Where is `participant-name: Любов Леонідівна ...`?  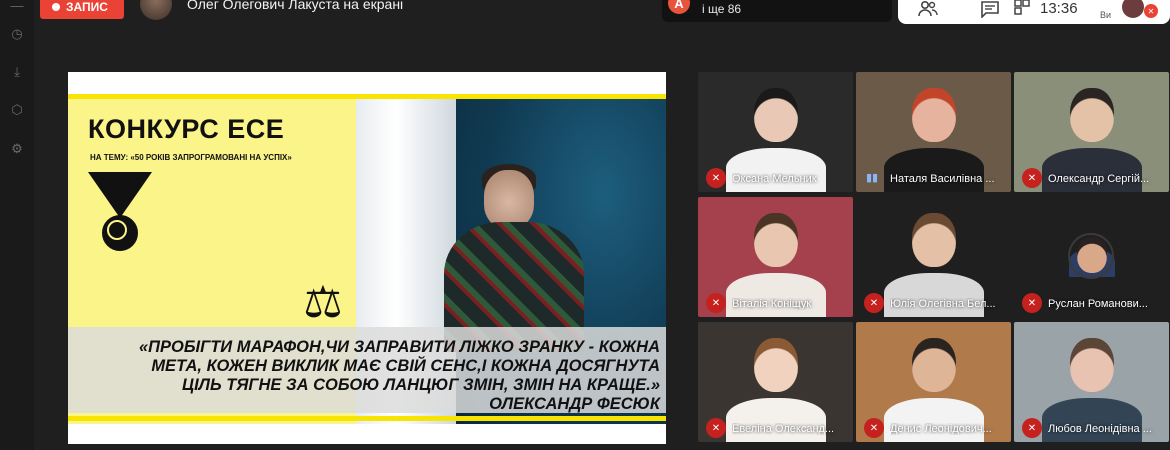 participant-name: Любов Леонідівна ... is located at coordinates (1100, 429).